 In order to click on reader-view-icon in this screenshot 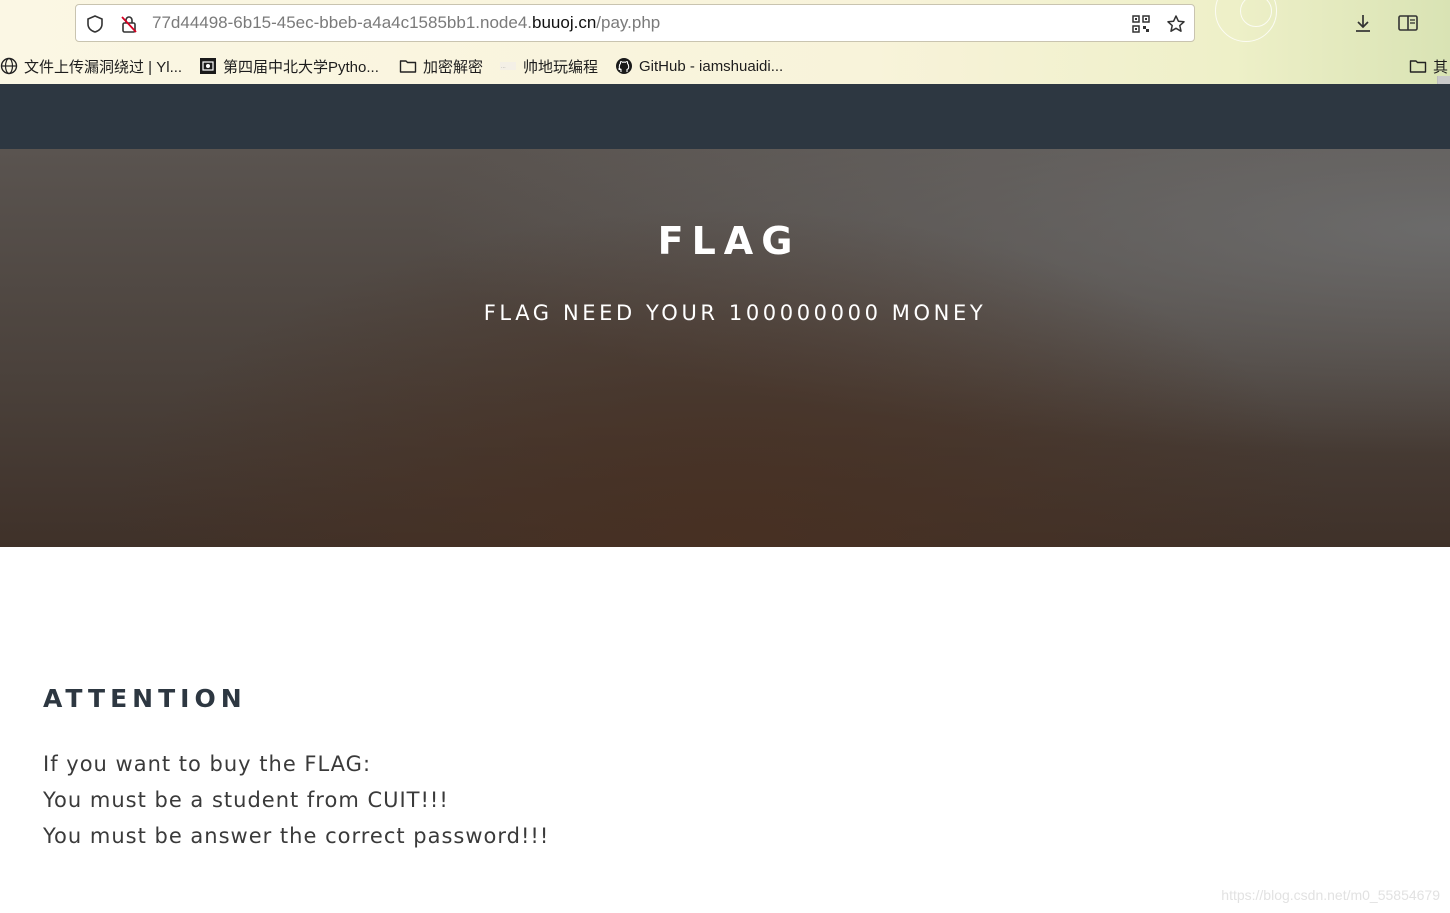, I will do `click(1408, 23)`.